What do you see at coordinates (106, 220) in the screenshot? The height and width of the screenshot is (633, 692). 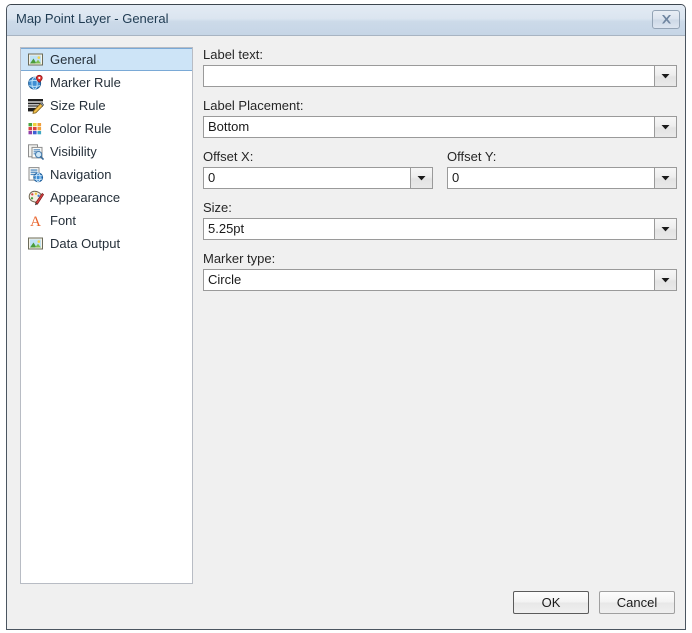 I see `sidebar-item-font: A Font` at bounding box center [106, 220].